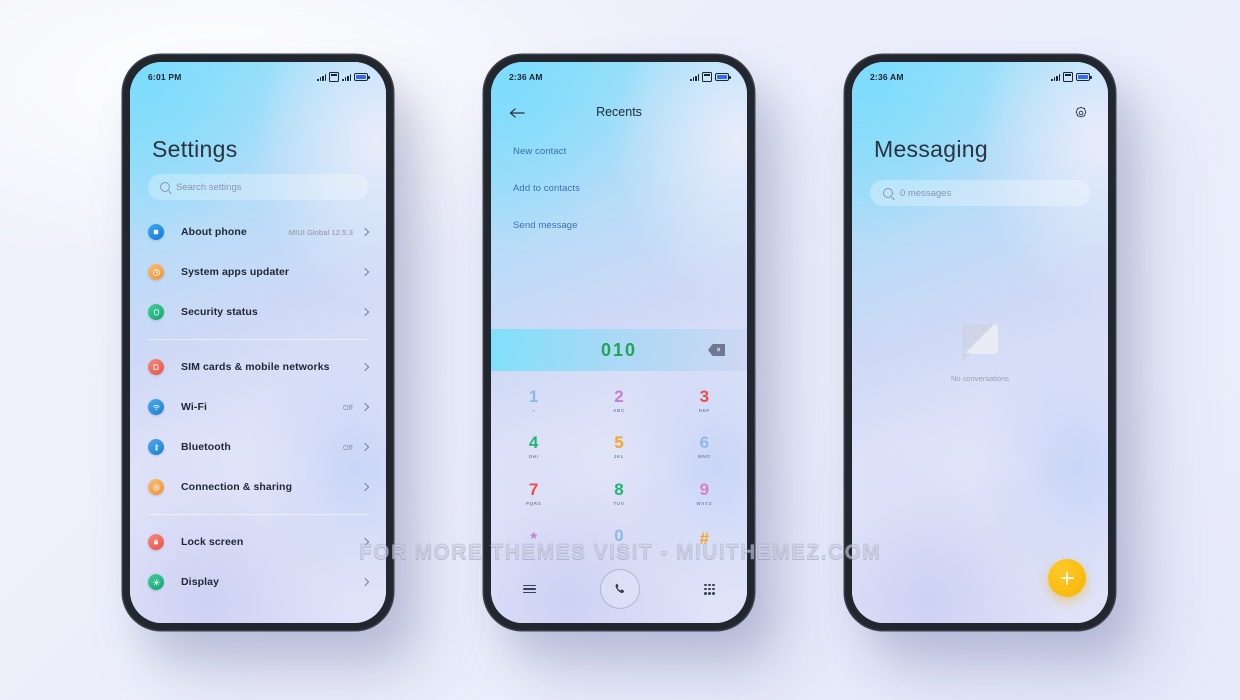  I want to click on add-message-button, so click(1067, 578).